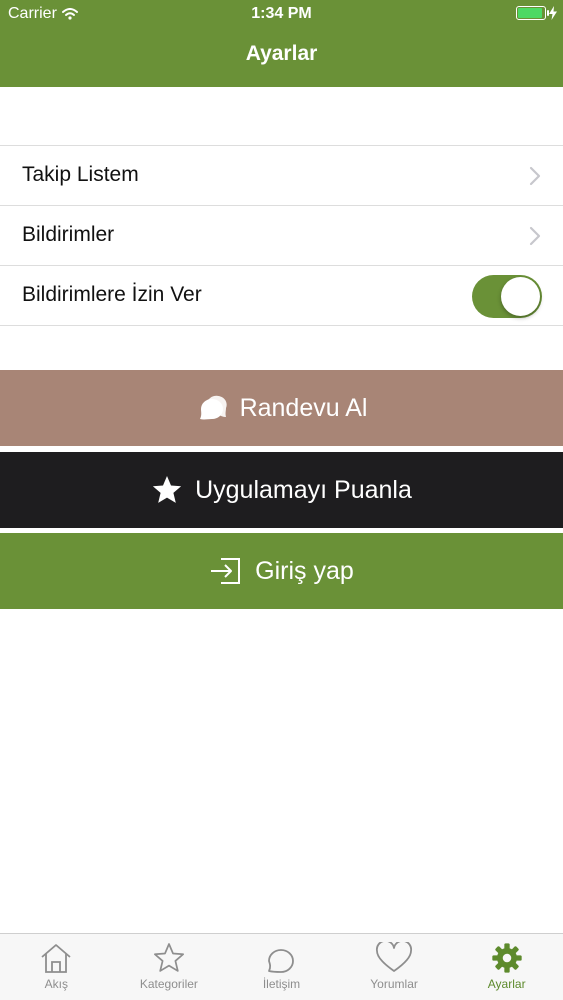  I want to click on charging-icon, so click(553, 13).